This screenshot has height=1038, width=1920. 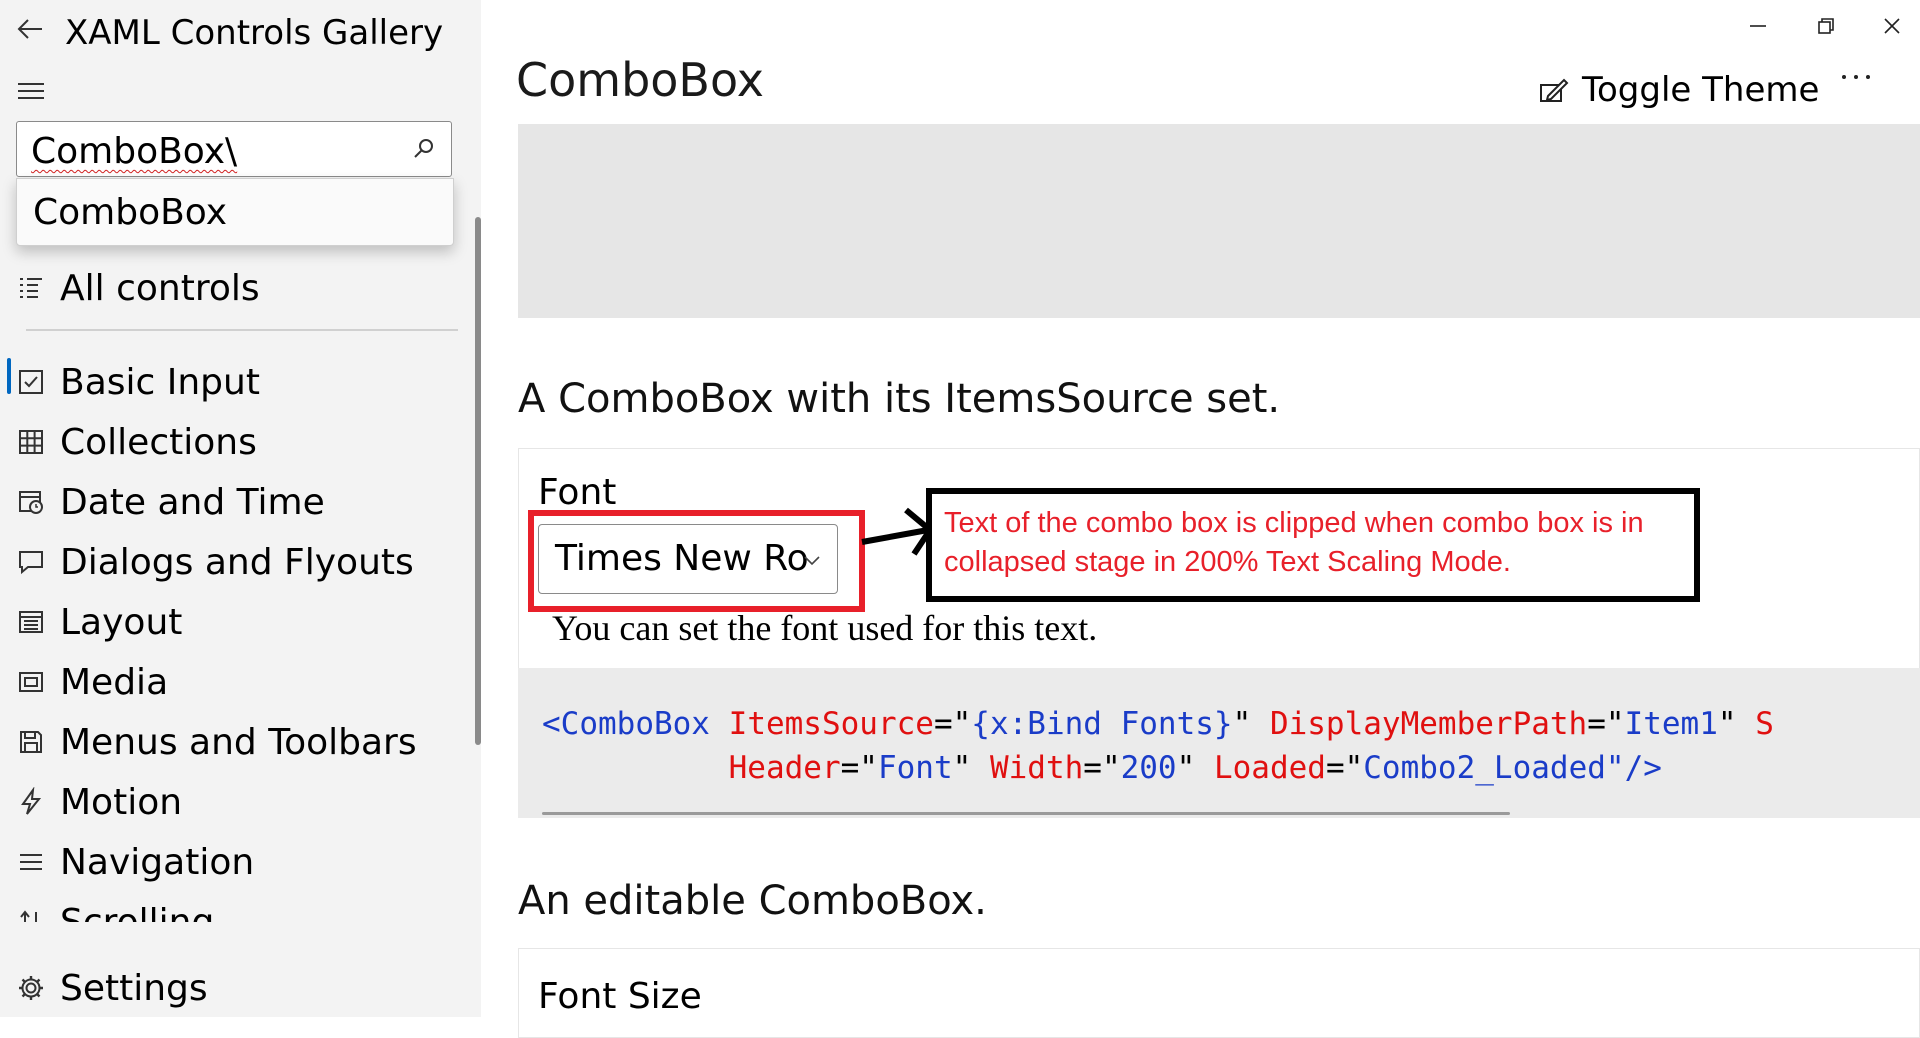 What do you see at coordinates (899, 399) in the screenshot?
I see `example-title: A ComboBox with its ItemsSource set.` at bounding box center [899, 399].